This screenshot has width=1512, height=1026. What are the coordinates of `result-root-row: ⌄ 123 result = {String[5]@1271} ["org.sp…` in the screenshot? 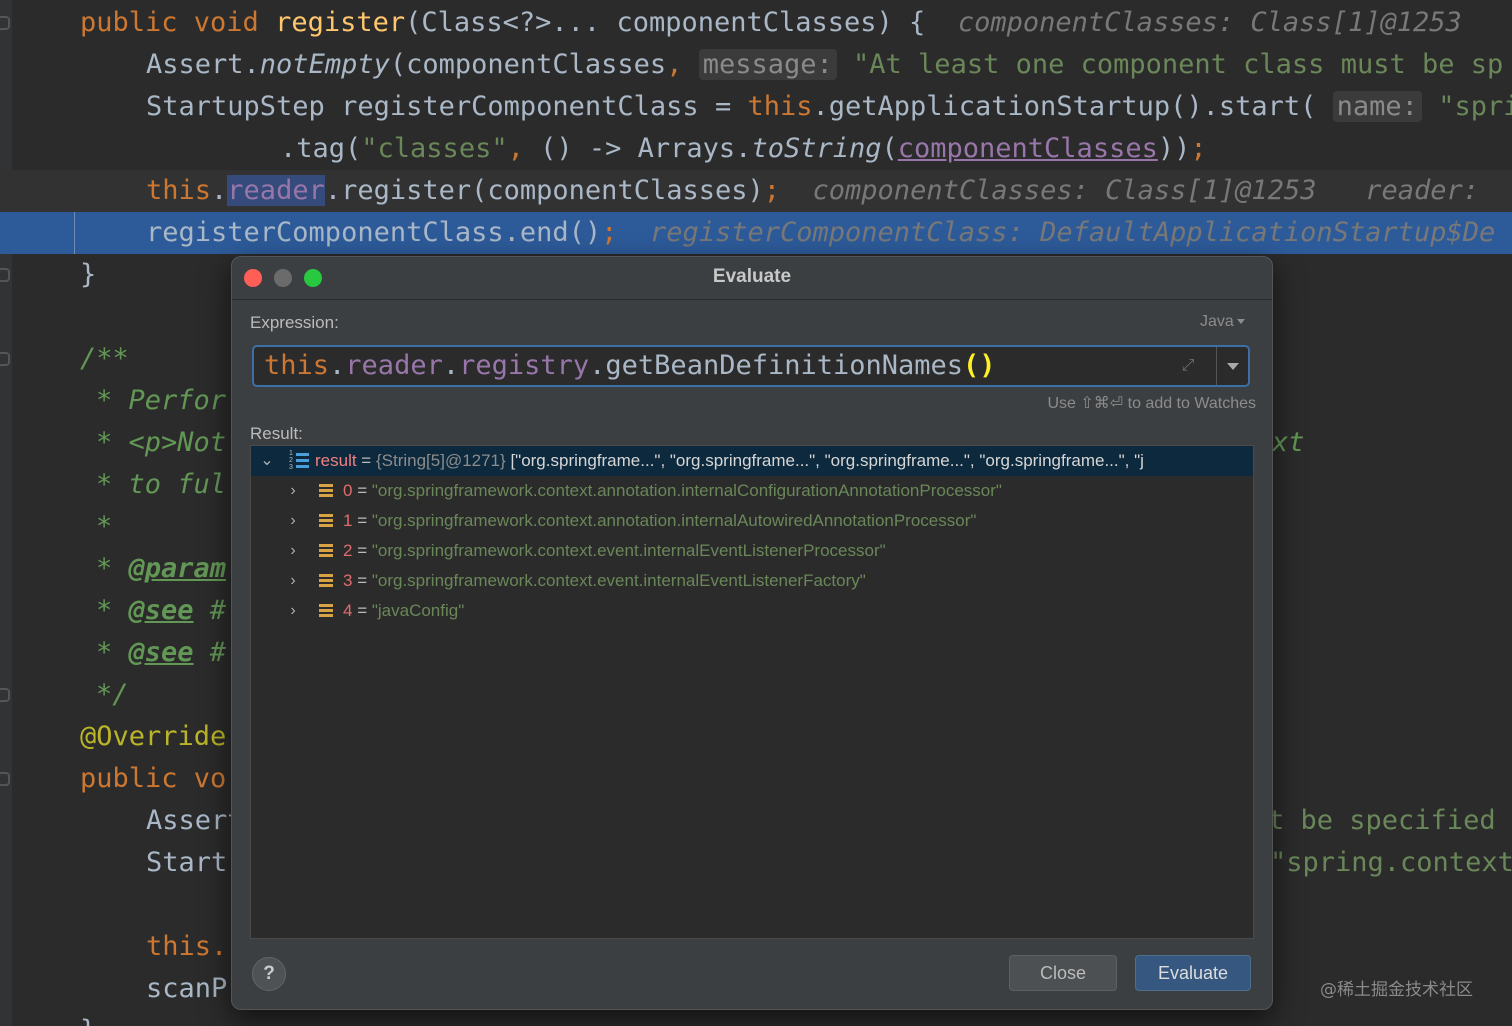 It's located at (752, 461).